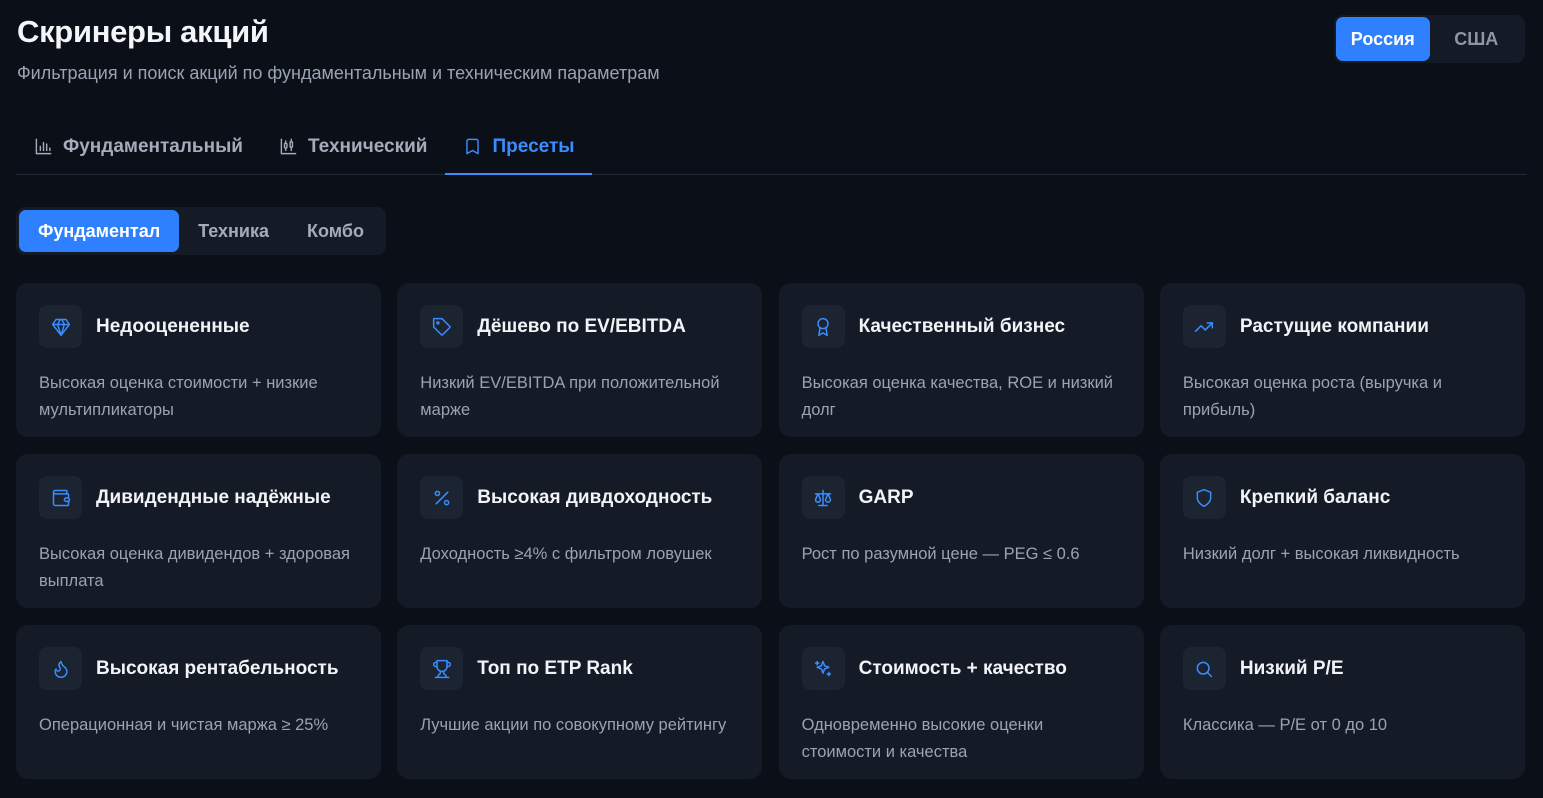 This screenshot has width=1543, height=798. I want to click on tag-icon, so click(441, 326).